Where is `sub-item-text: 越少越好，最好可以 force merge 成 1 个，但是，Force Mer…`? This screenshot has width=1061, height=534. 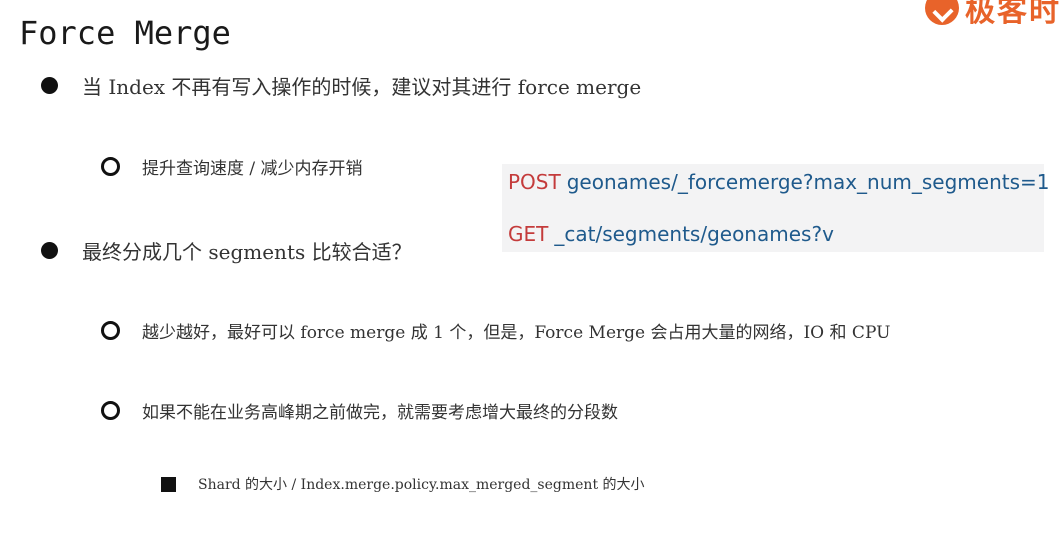 sub-item-text: 越少越好，最好可以 force merge 成 1 个，但是，Force Mer… is located at coordinates (516, 333).